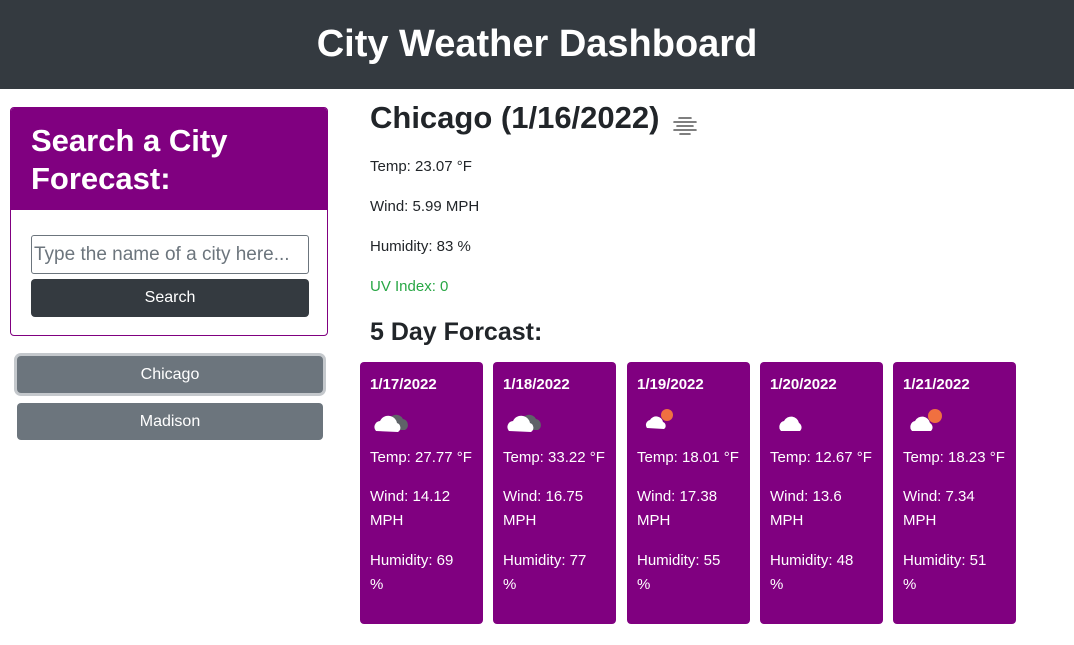 The height and width of the screenshot is (645, 1074). What do you see at coordinates (685, 121) in the screenshot?
I see `fog-icon` at bounding box center [685, 121].